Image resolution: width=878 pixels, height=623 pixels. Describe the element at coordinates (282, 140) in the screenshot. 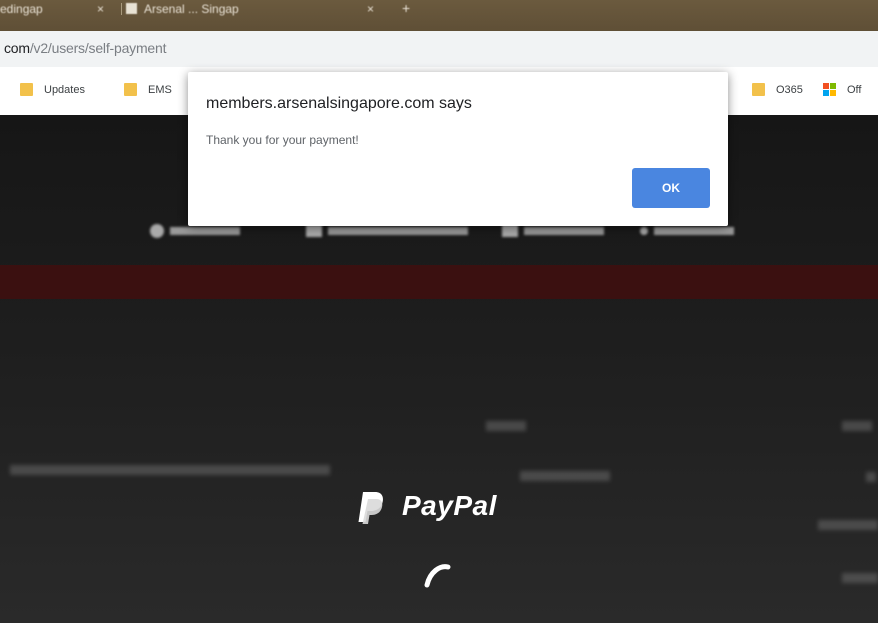

I see `dialog-message: Thank you for your payment!` at that location.